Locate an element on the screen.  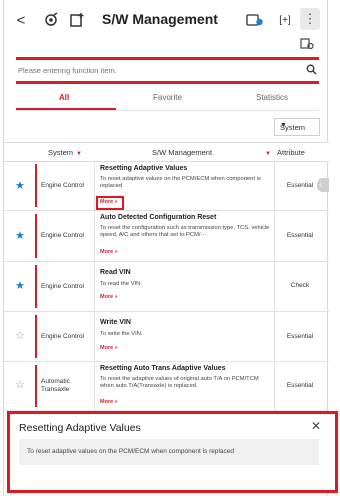
function-name: Write VIN is located at coordinates (115, 322).